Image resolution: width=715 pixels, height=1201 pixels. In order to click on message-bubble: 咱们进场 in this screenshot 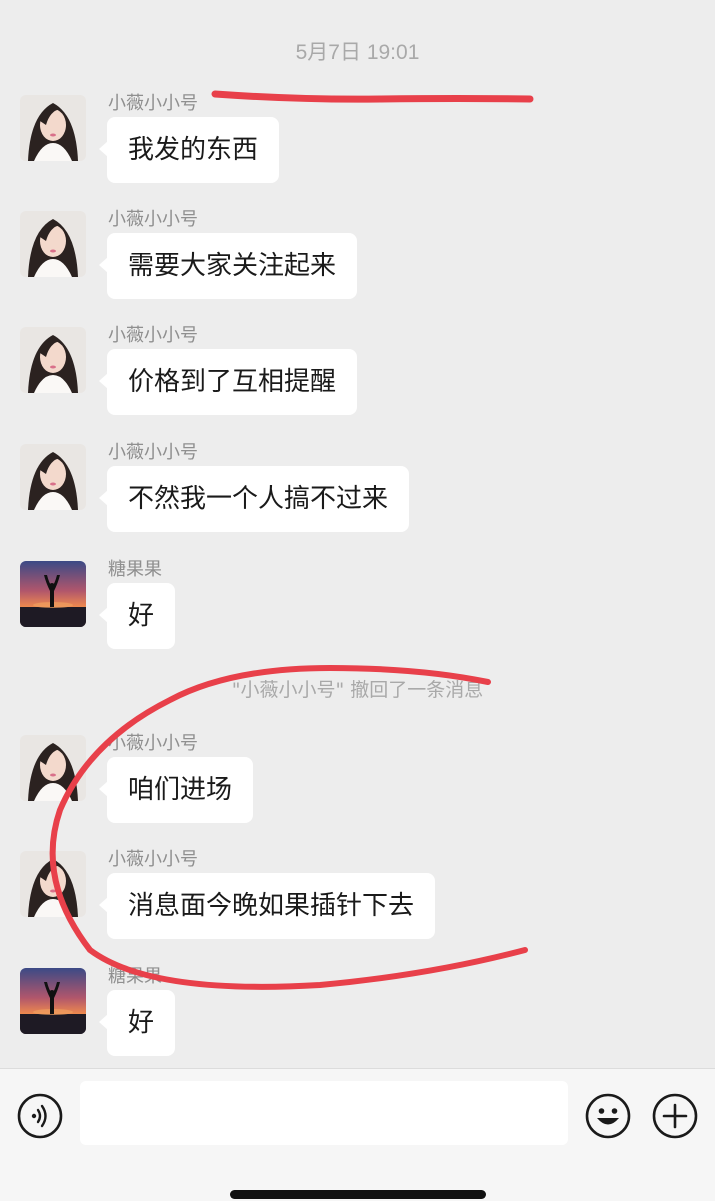, I will do `click(176, 790)`.